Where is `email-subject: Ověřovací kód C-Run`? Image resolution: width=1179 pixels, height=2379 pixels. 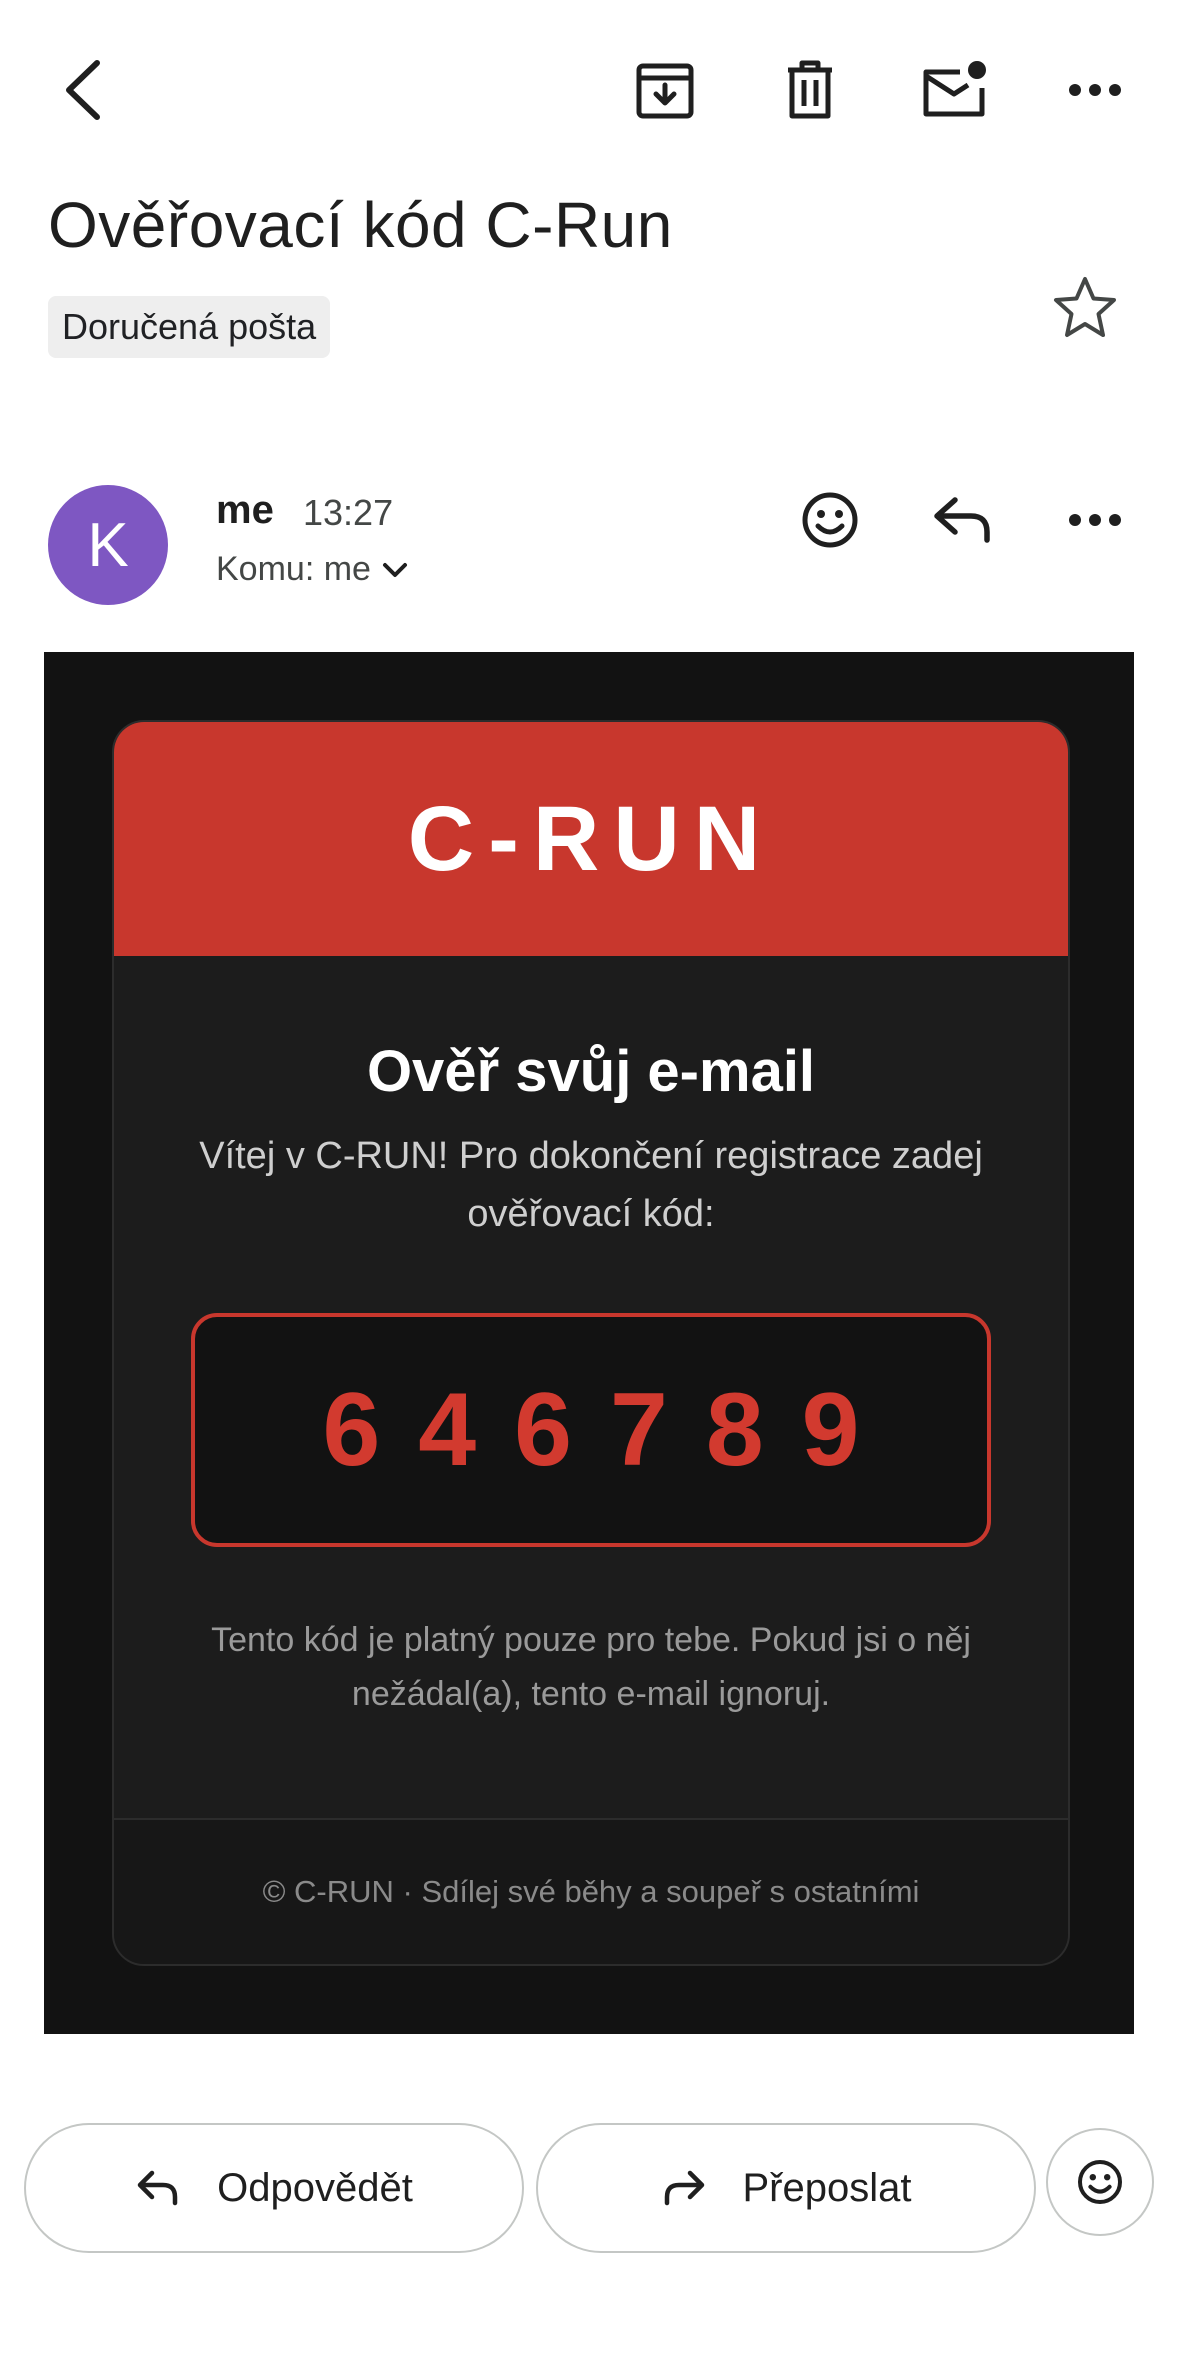
email-subject: Ověřovací kód C-Run is located at coordinates (360, 225).